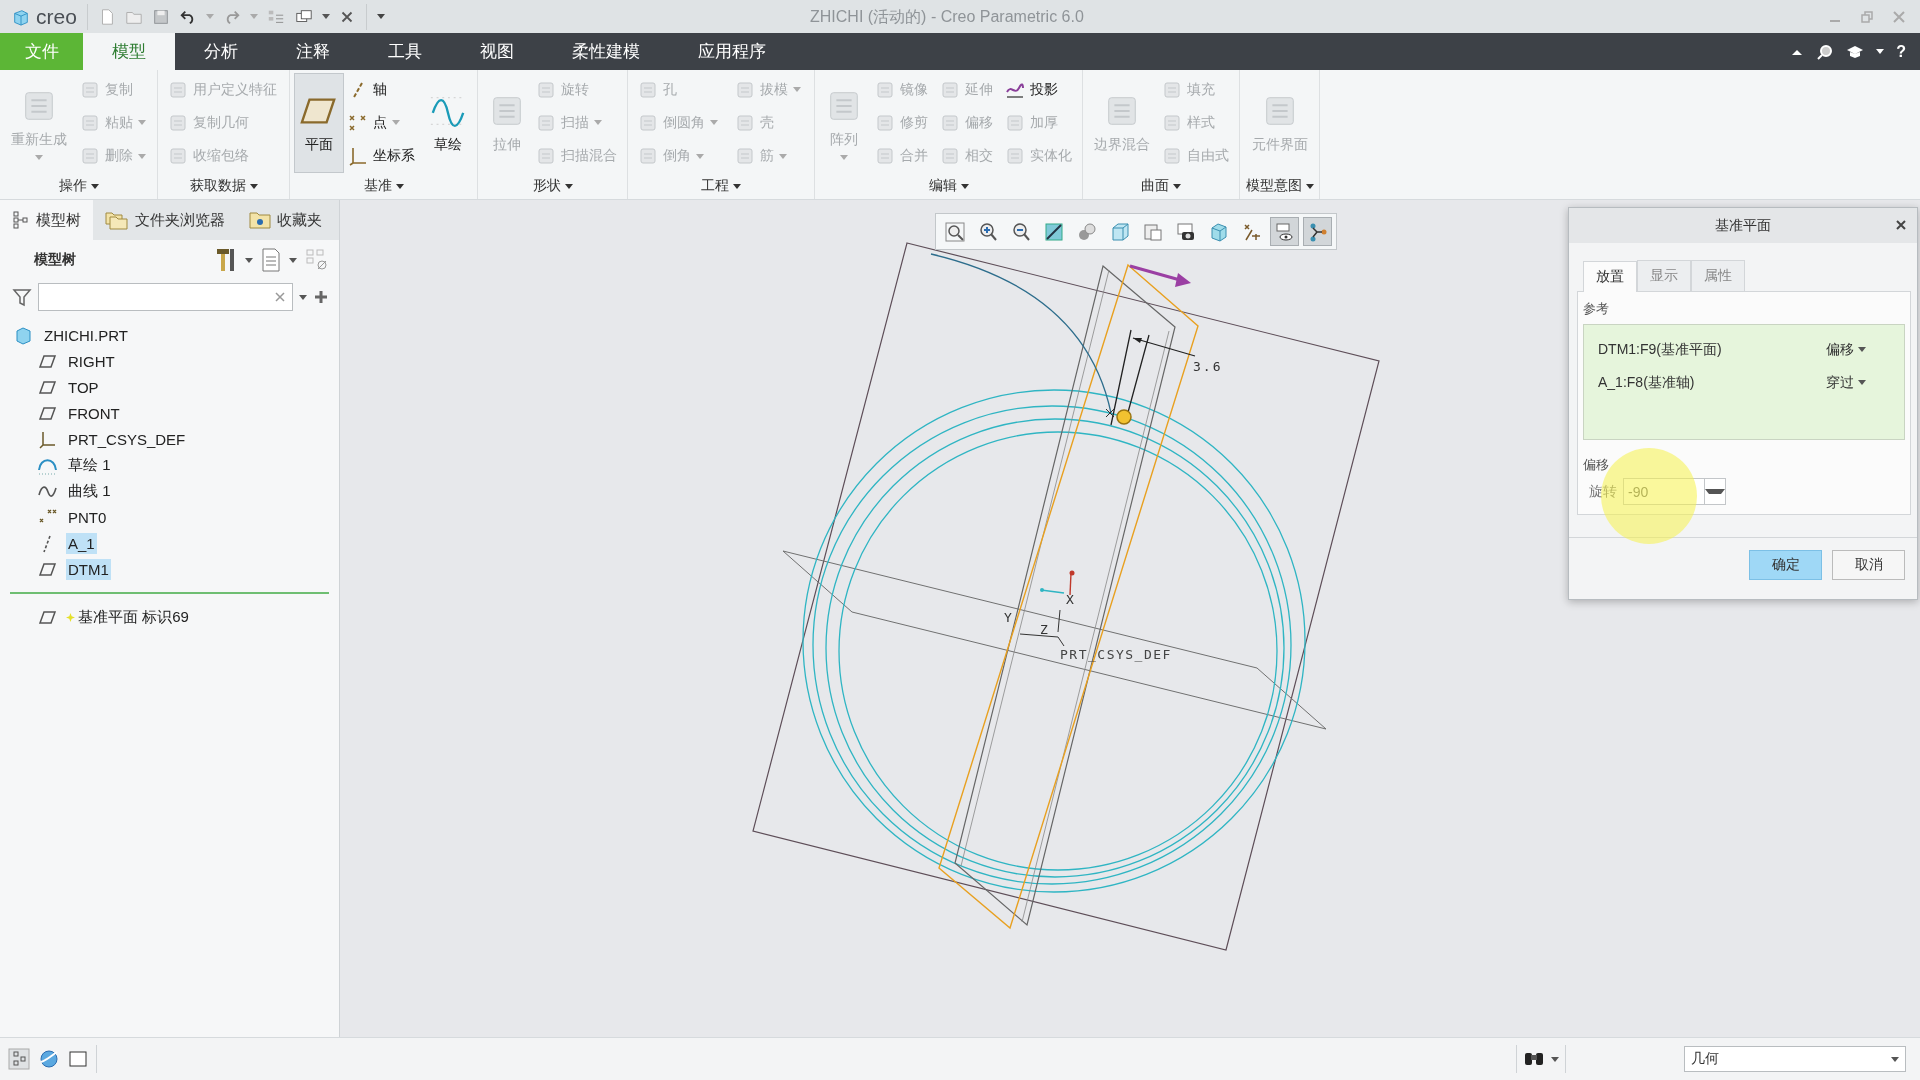 The height and width of the screenshot is (1080, 1920). Describe the element at coordinates (1152, 231) in the screenshot. I see `saved-views-icon` at that location.